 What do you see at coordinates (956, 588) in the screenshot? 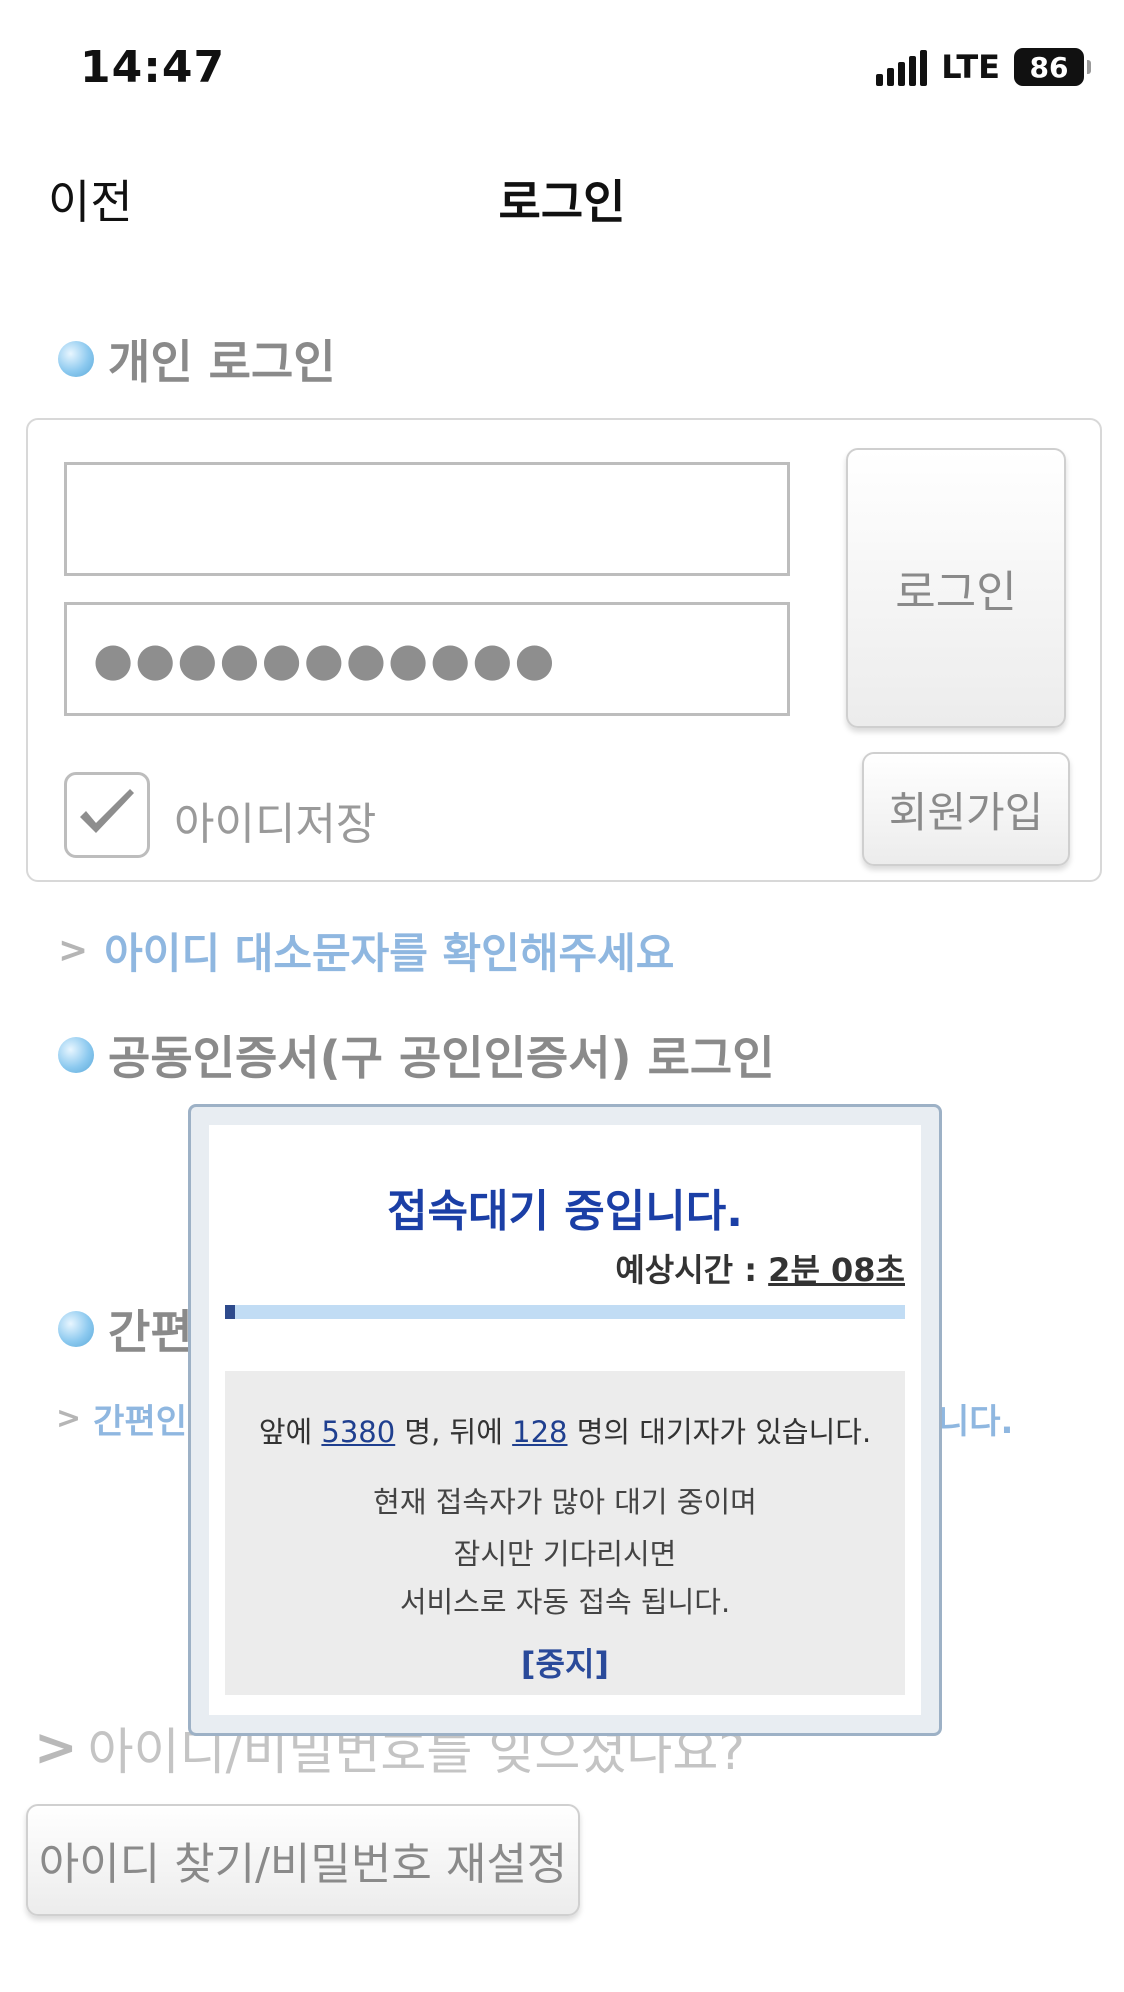
I see `login-button: 로그인` at bounding box center [956, 588].